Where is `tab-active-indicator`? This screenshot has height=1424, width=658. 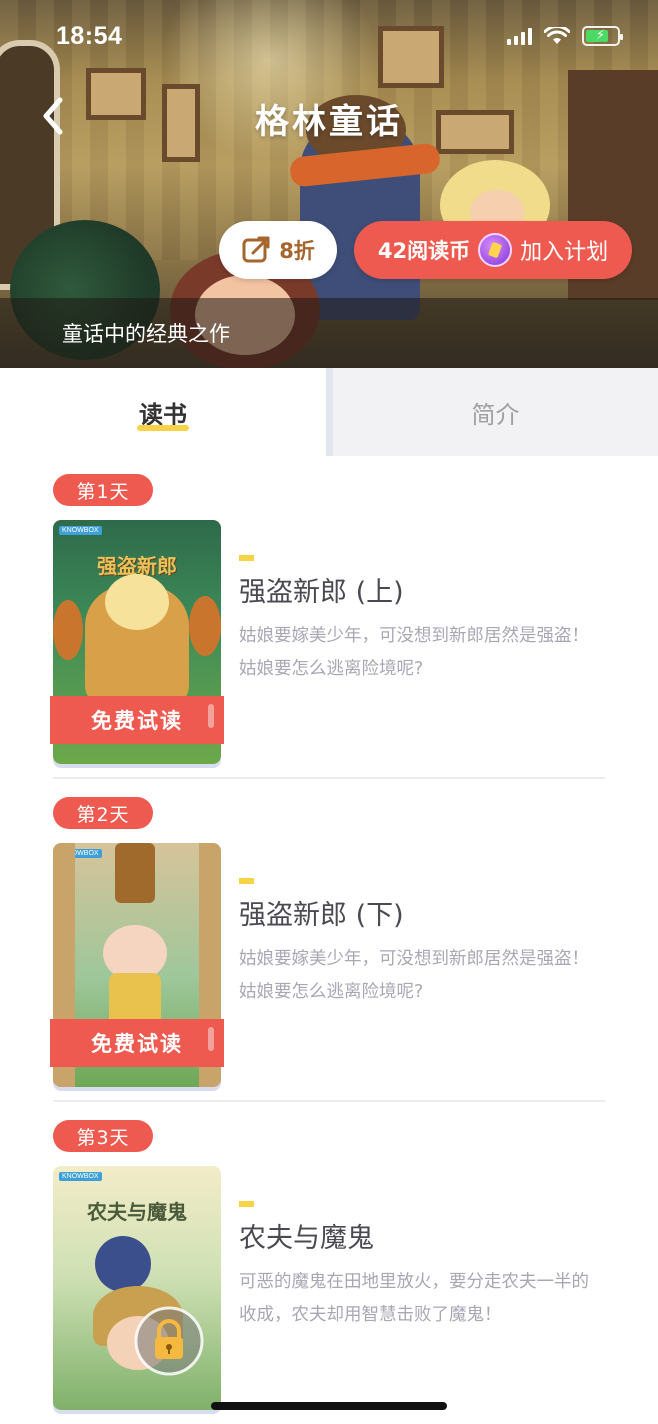
tab-active-indicator is located at coordinates (163, 428).